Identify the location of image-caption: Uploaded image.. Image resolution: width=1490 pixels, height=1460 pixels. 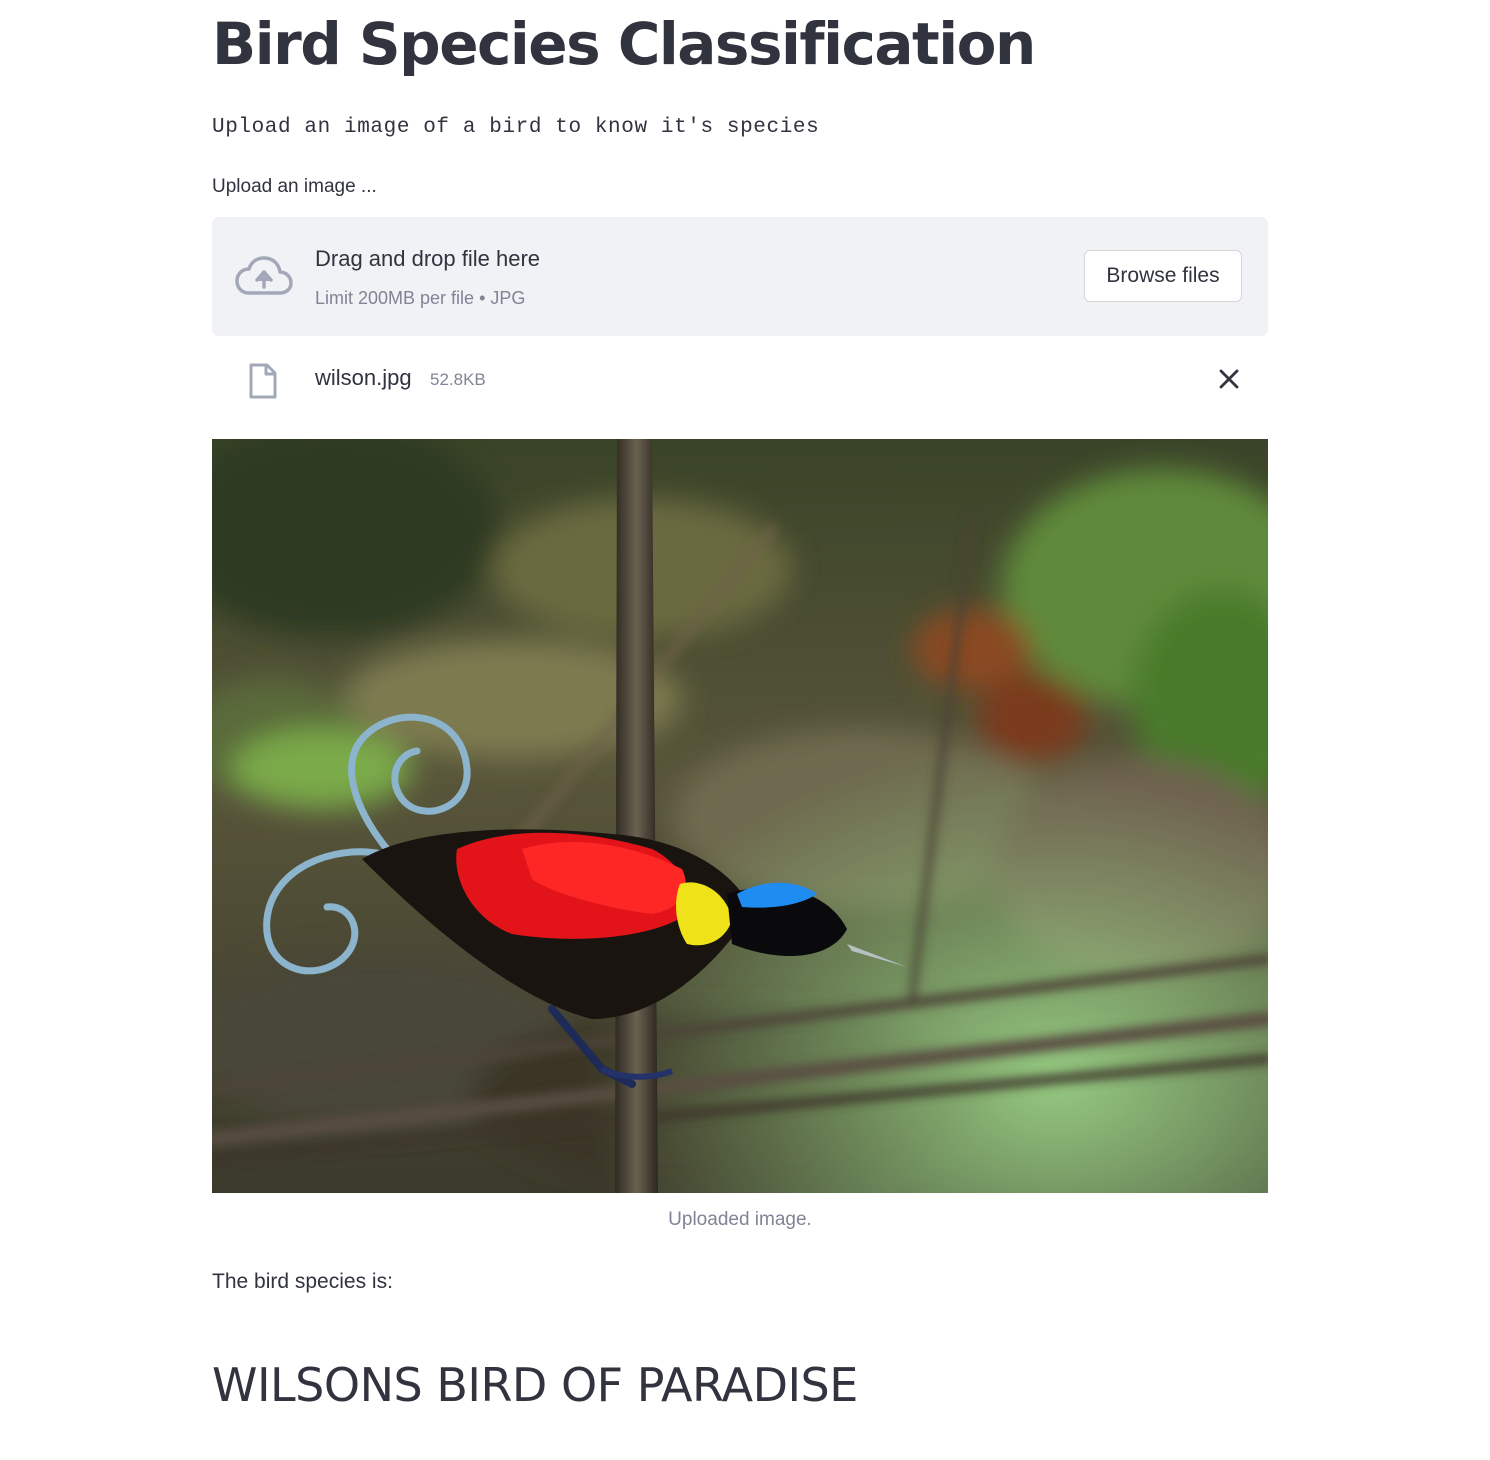
(740, 1219).